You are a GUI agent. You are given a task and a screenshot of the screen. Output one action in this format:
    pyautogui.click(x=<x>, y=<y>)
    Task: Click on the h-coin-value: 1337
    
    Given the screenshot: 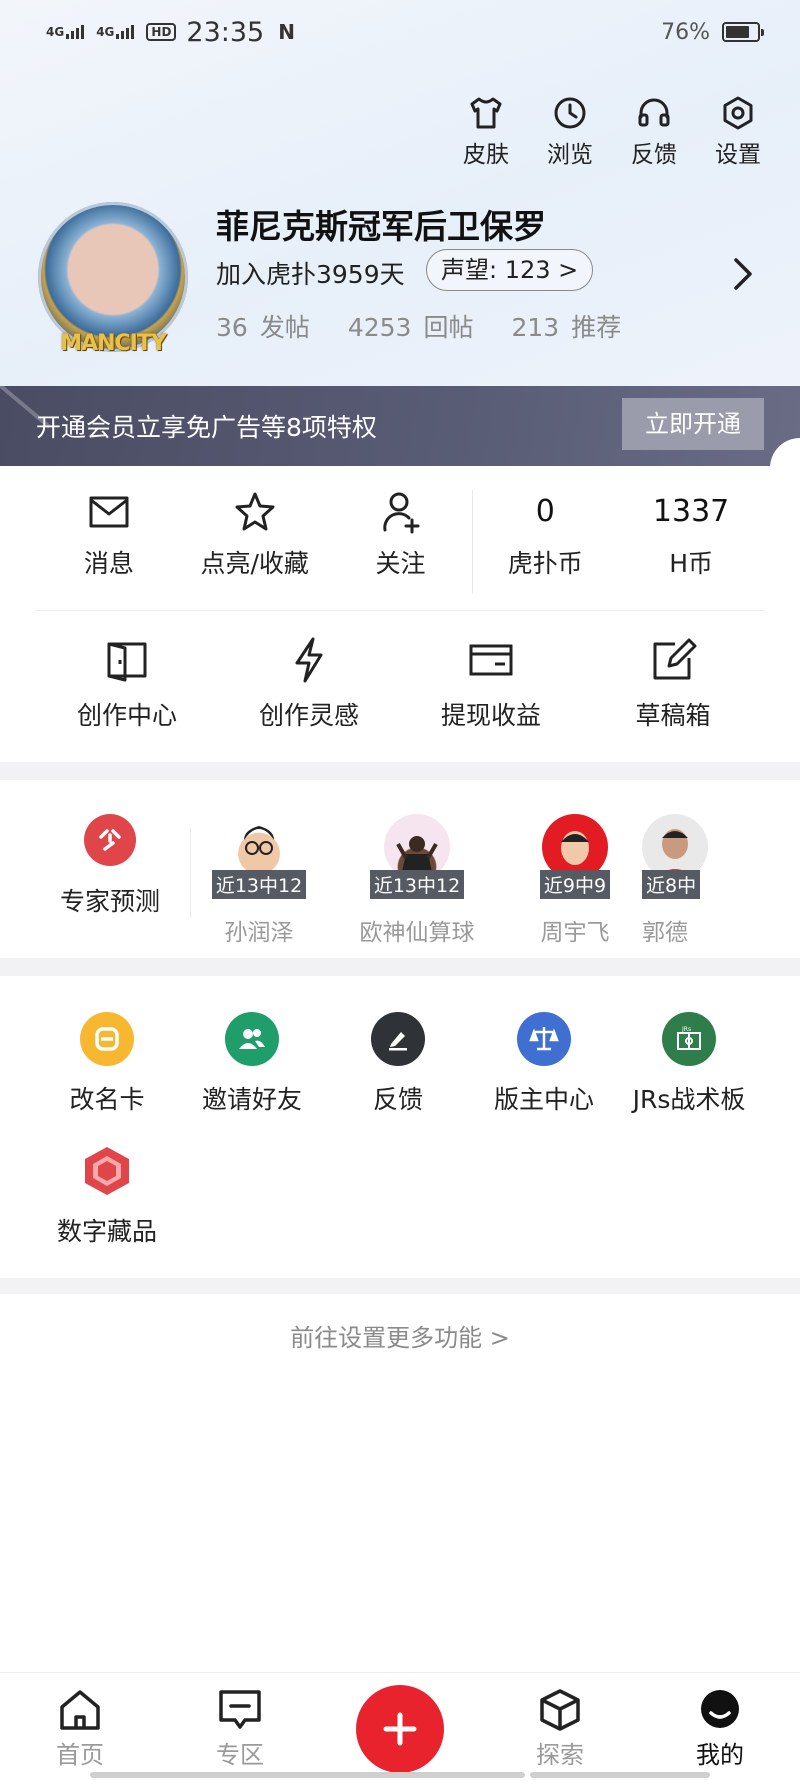 What is the action you would take?
    pyautogui.click(x=691, y=511)
    